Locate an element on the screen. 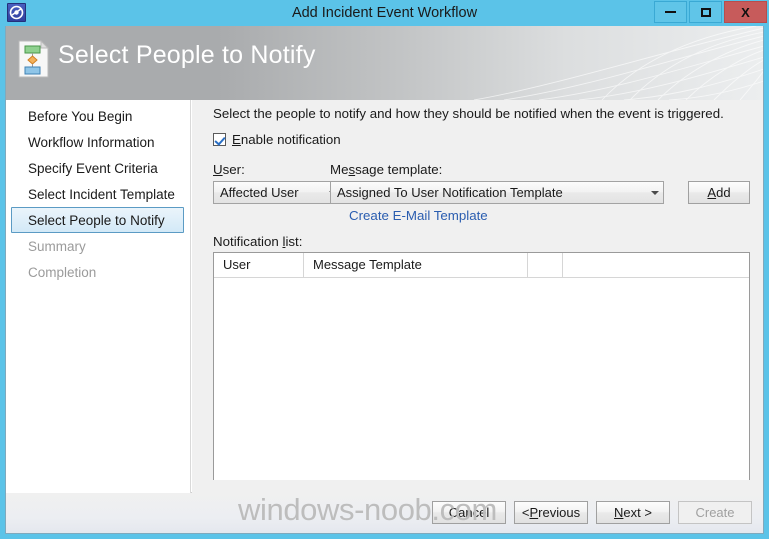 The width and height of the screenshot is (769, 539). maximize-button is located at coordinates (705, 12).